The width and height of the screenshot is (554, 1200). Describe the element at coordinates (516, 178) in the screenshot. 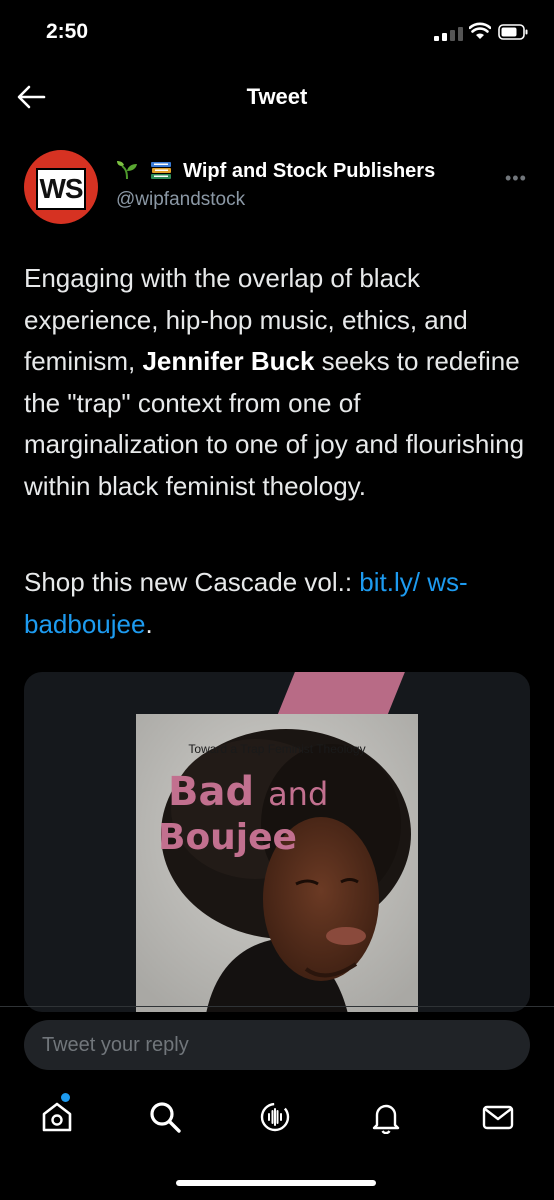

I see `more-options-icon: •••` at that location.